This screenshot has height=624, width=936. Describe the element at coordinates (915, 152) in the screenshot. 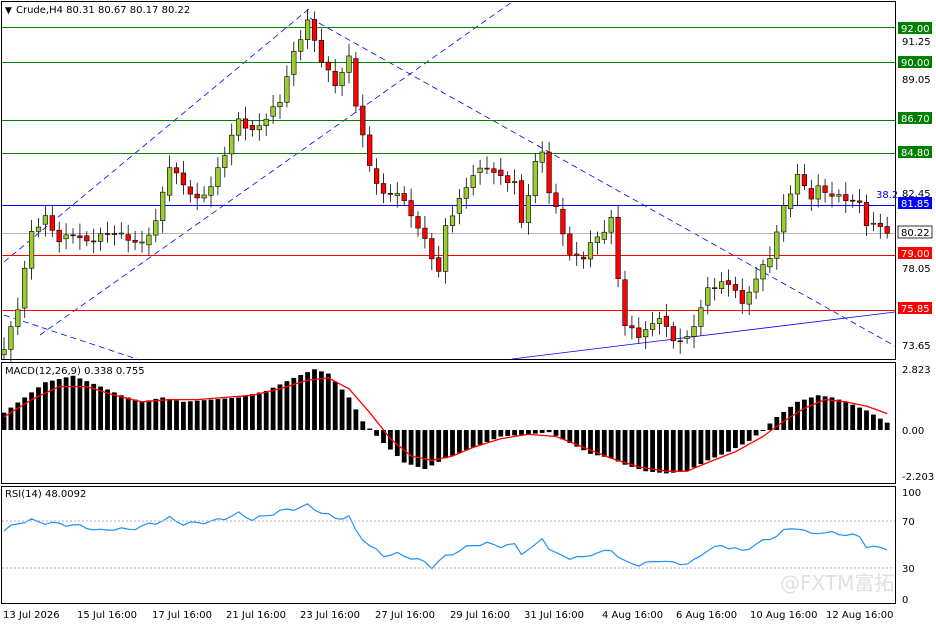

I see `level-tag-84-80: 84.80` at that location.